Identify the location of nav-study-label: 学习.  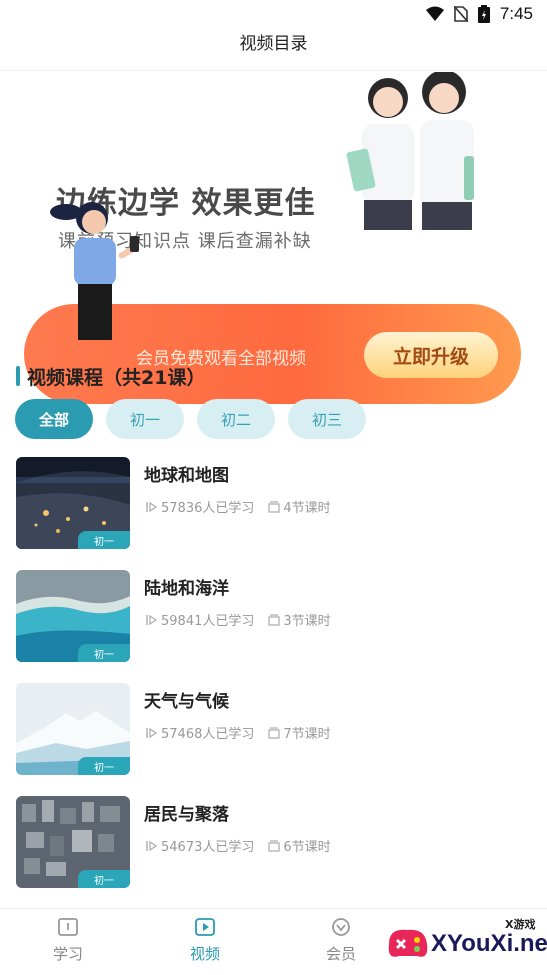
(67, 954).